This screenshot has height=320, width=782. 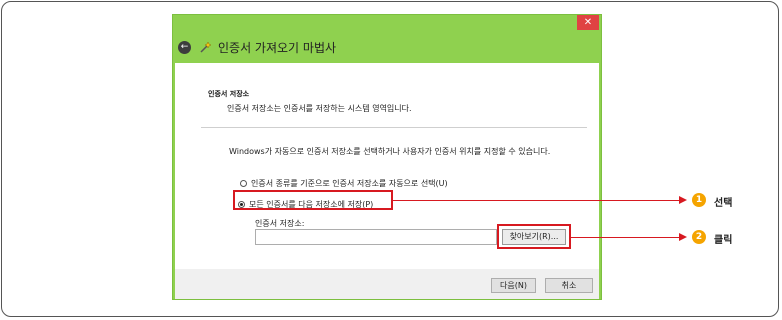 I want to click on wizard-title: 인증서 가져오기 마법사, so click(x=277, y=48).